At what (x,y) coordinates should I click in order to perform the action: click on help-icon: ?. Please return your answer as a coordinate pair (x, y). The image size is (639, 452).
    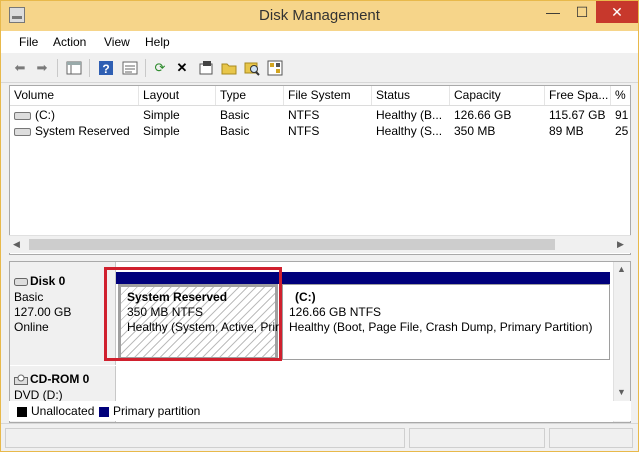
    Looking at the image, I should click on (106, 68).